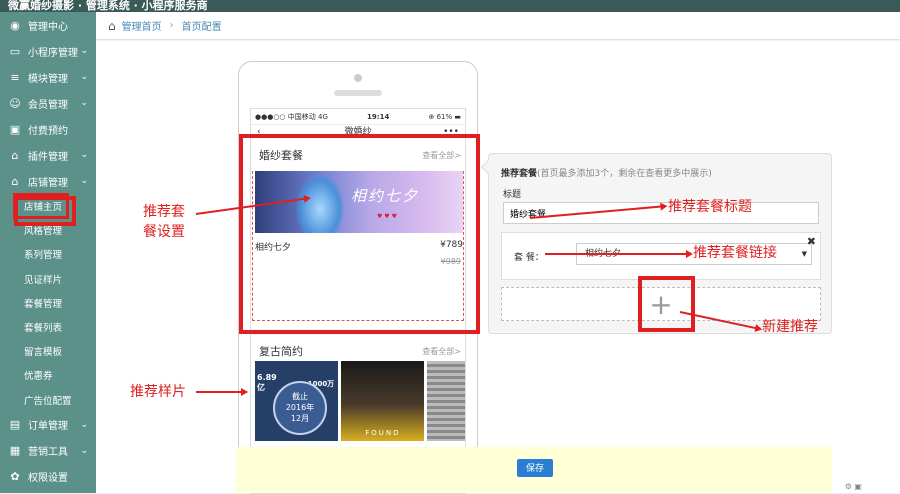  I want to click on breadcrumb-home: 管理首页, so click(142, 25).